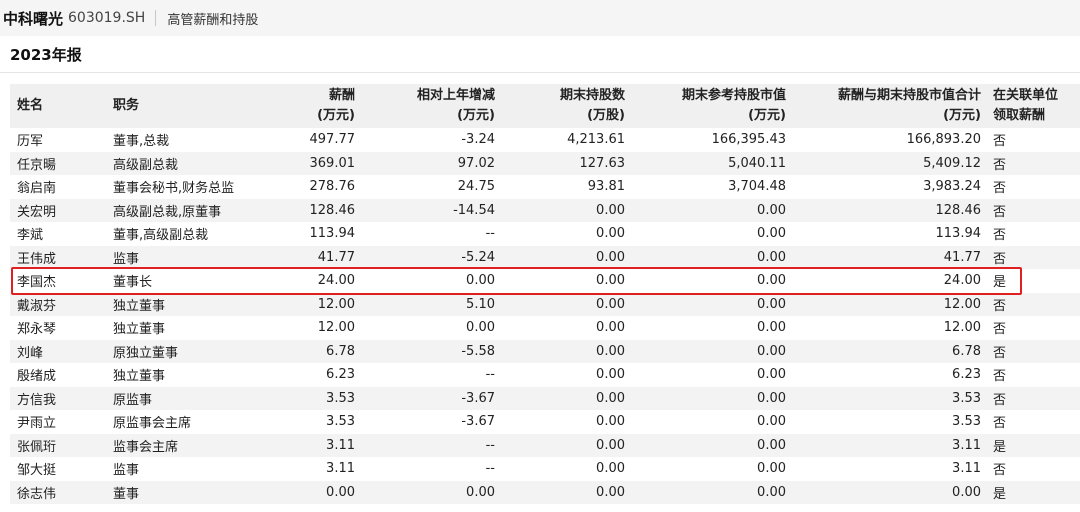  I want to click on cell-salary: 41.77, so click(336, 257).